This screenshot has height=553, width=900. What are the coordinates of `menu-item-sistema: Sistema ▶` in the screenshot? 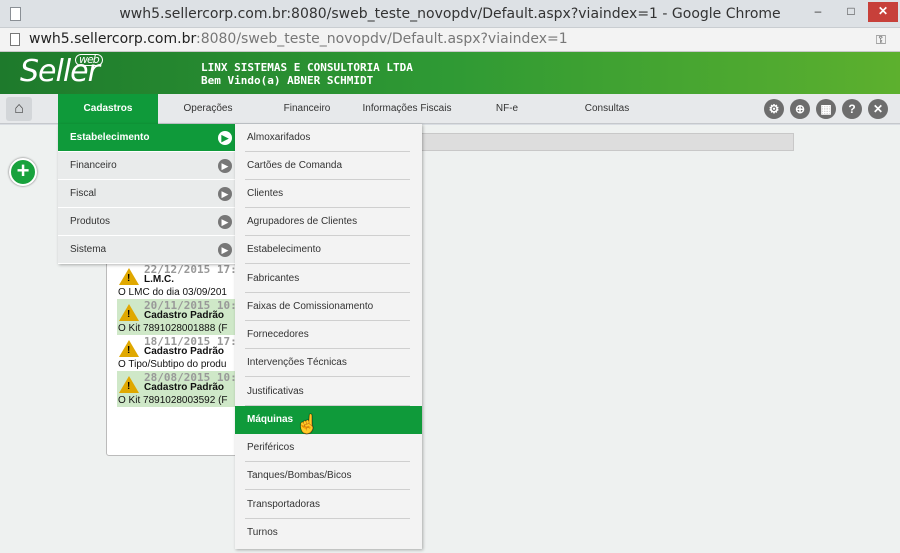 It's located at (147, 250).